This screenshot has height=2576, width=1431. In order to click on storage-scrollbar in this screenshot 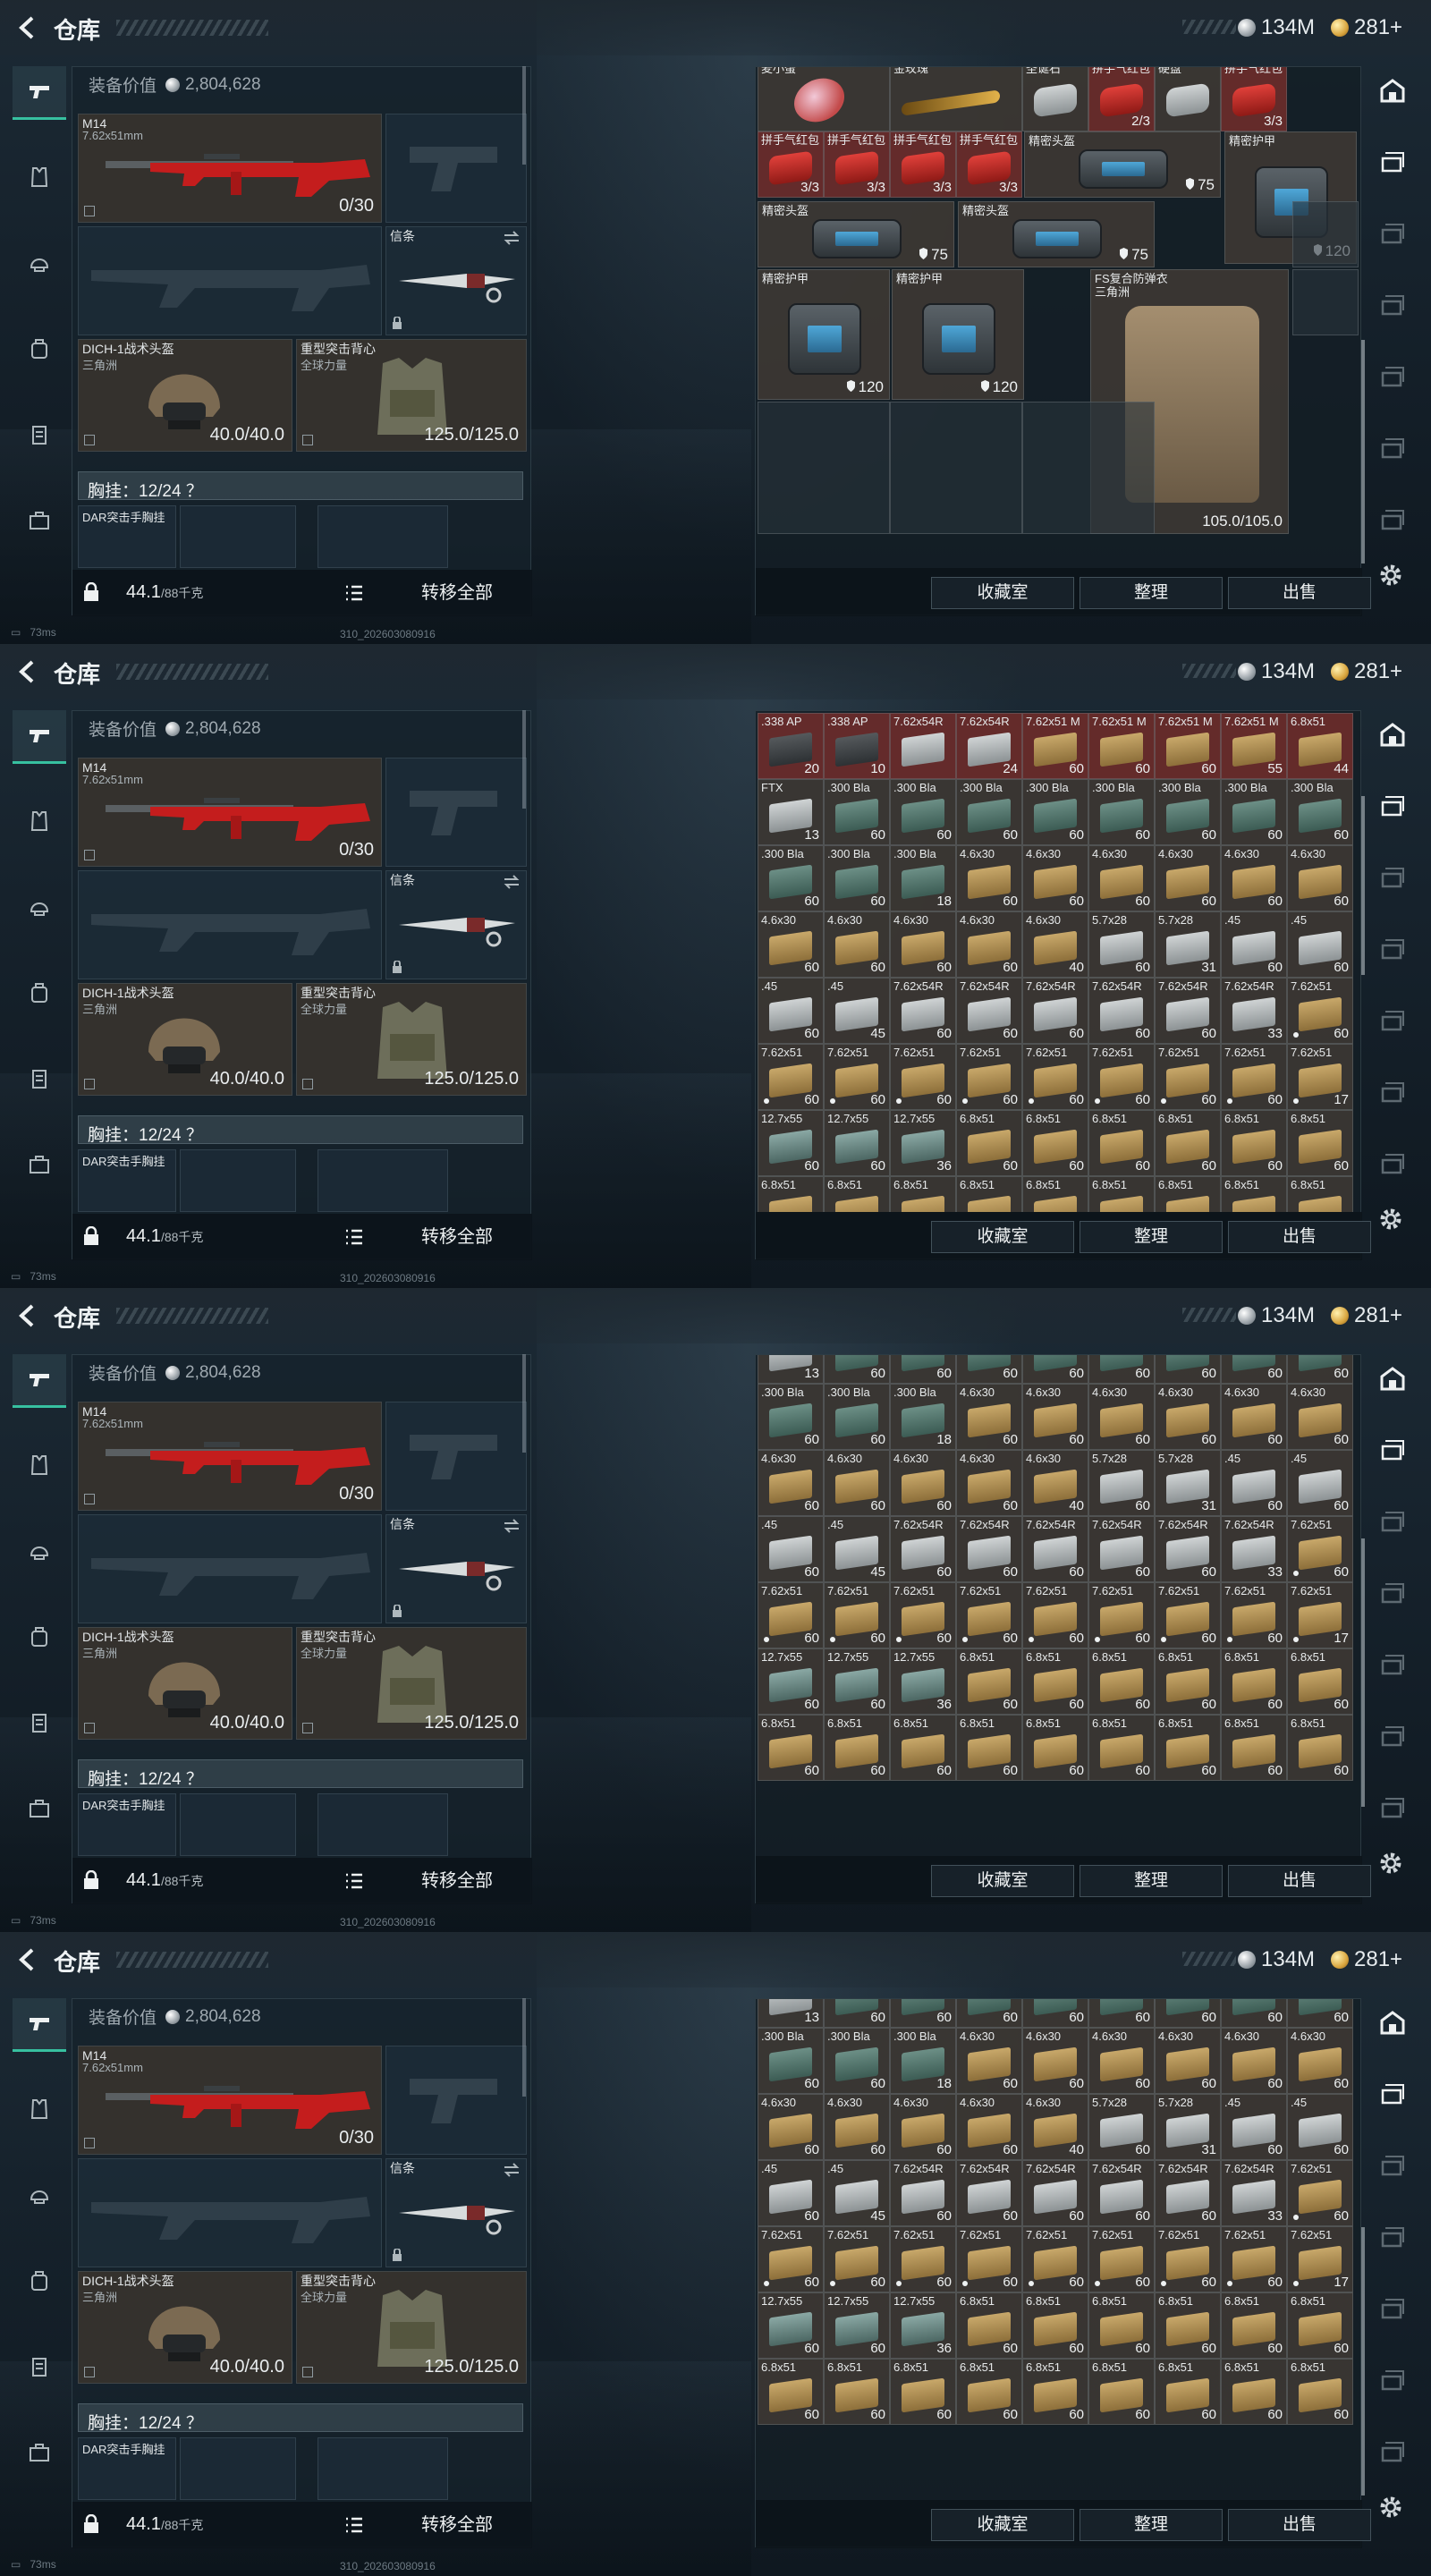, I will do `click(1363, 1610)`.